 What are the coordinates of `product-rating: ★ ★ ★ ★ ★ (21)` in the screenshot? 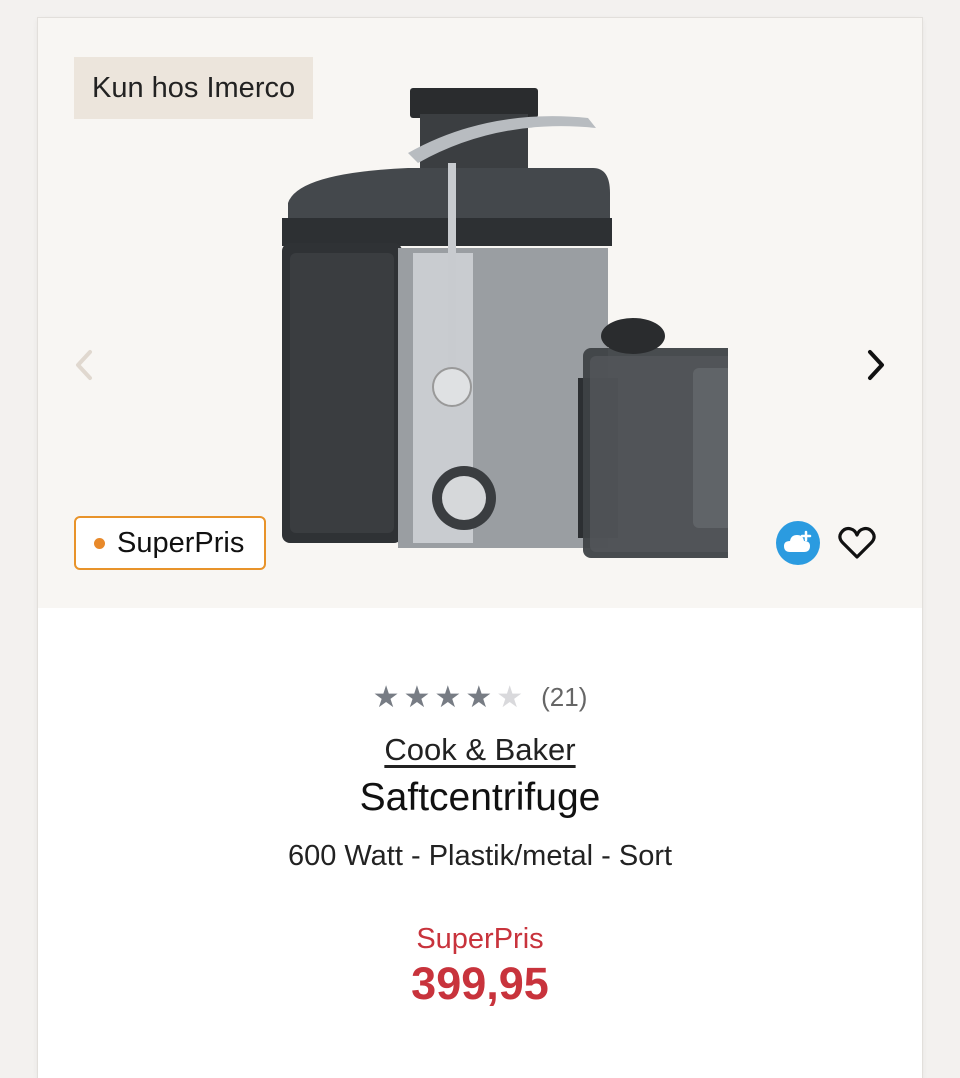 It's located at (480, 697).